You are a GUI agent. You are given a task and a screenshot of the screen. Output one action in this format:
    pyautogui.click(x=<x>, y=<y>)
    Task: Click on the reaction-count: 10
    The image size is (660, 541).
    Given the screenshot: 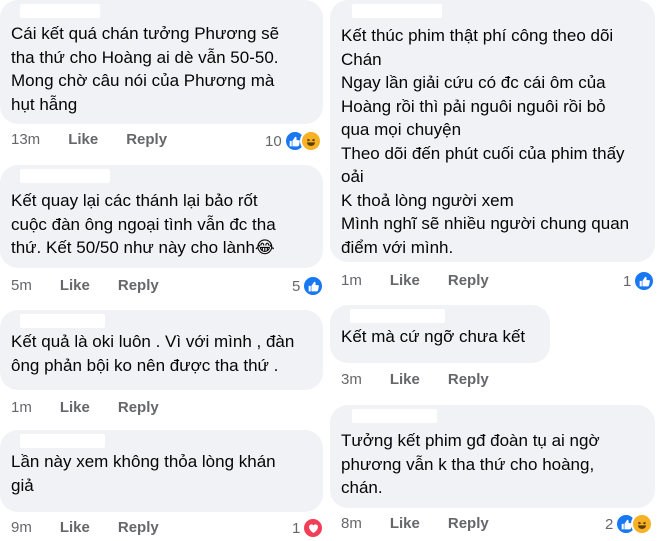 What is the action you would take?
    pyautogui.click(x=273, y=141)
    